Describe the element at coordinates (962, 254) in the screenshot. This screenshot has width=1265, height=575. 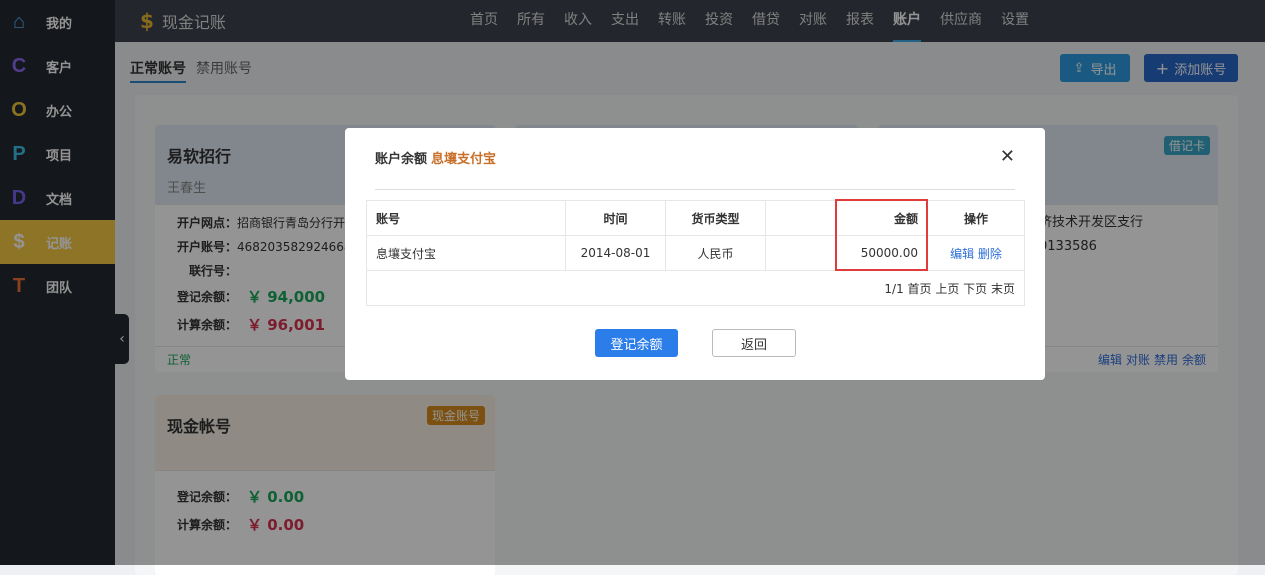
I see `edit-link: 编辑` at that location.